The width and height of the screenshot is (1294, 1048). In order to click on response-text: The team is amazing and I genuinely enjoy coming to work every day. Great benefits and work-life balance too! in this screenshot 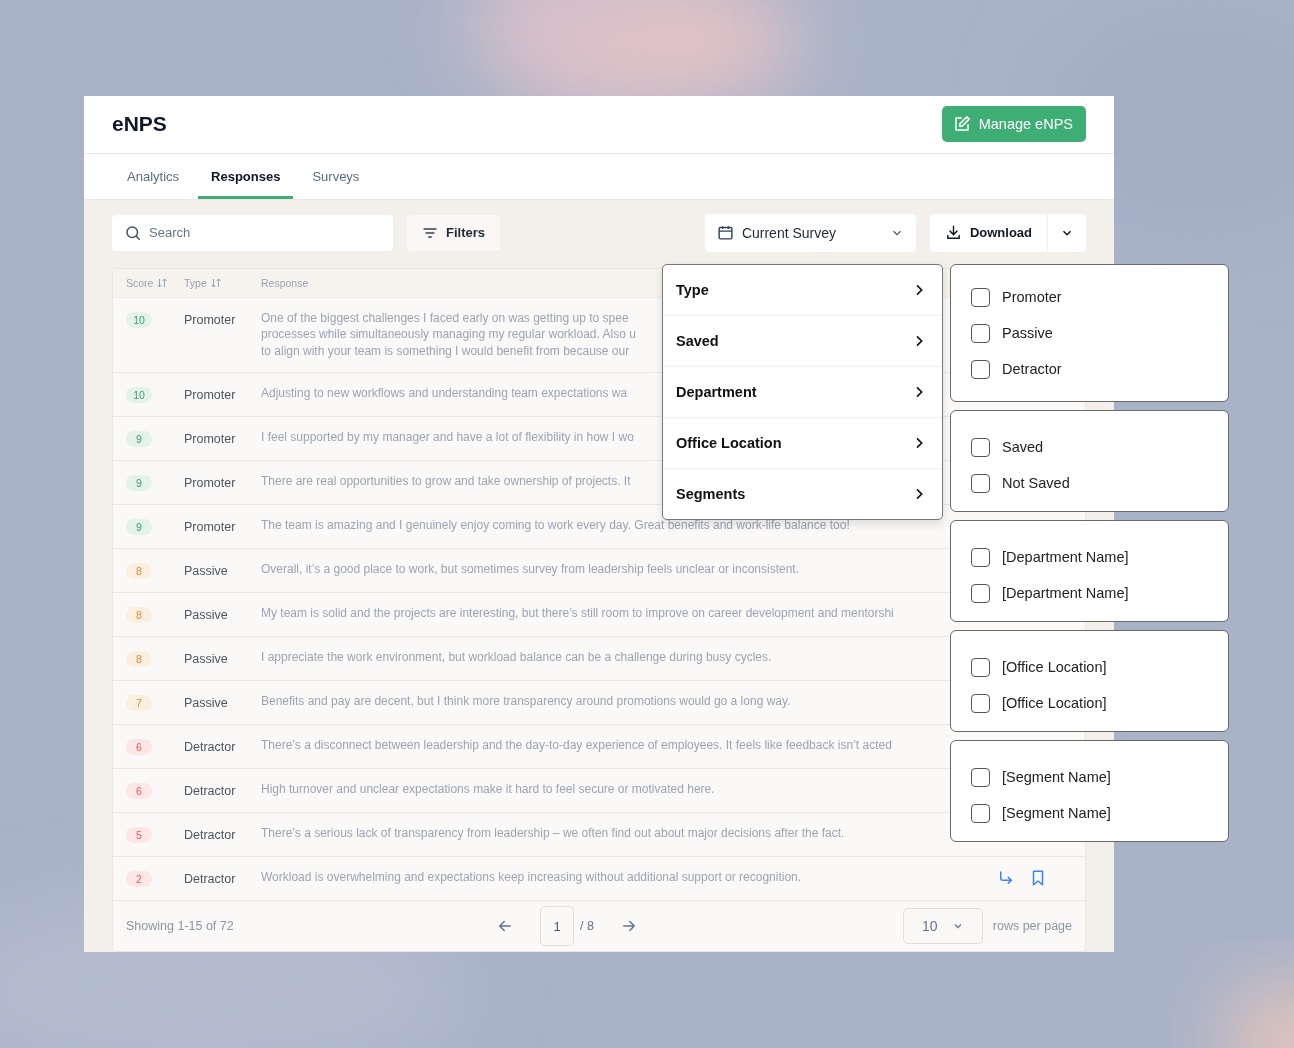, I will do `click(555, 525)`.